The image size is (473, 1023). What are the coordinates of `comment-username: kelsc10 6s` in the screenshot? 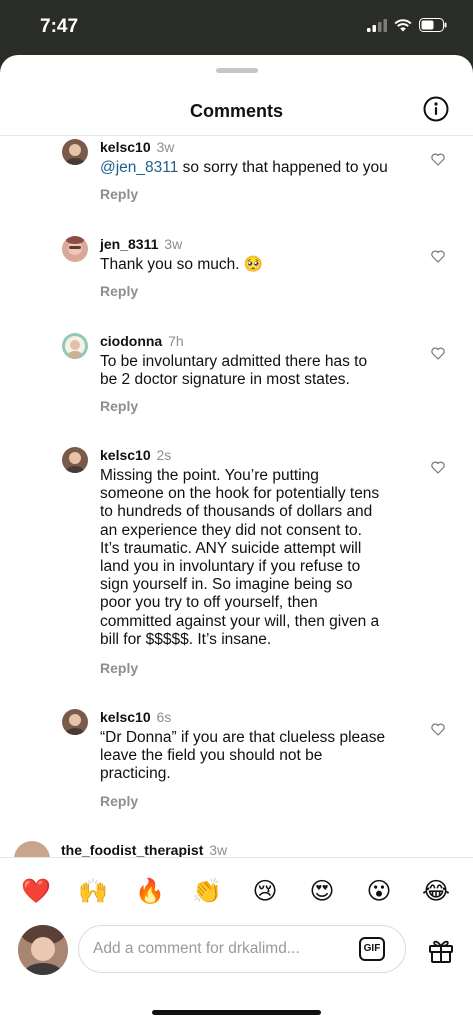 It's located at (135, 717).